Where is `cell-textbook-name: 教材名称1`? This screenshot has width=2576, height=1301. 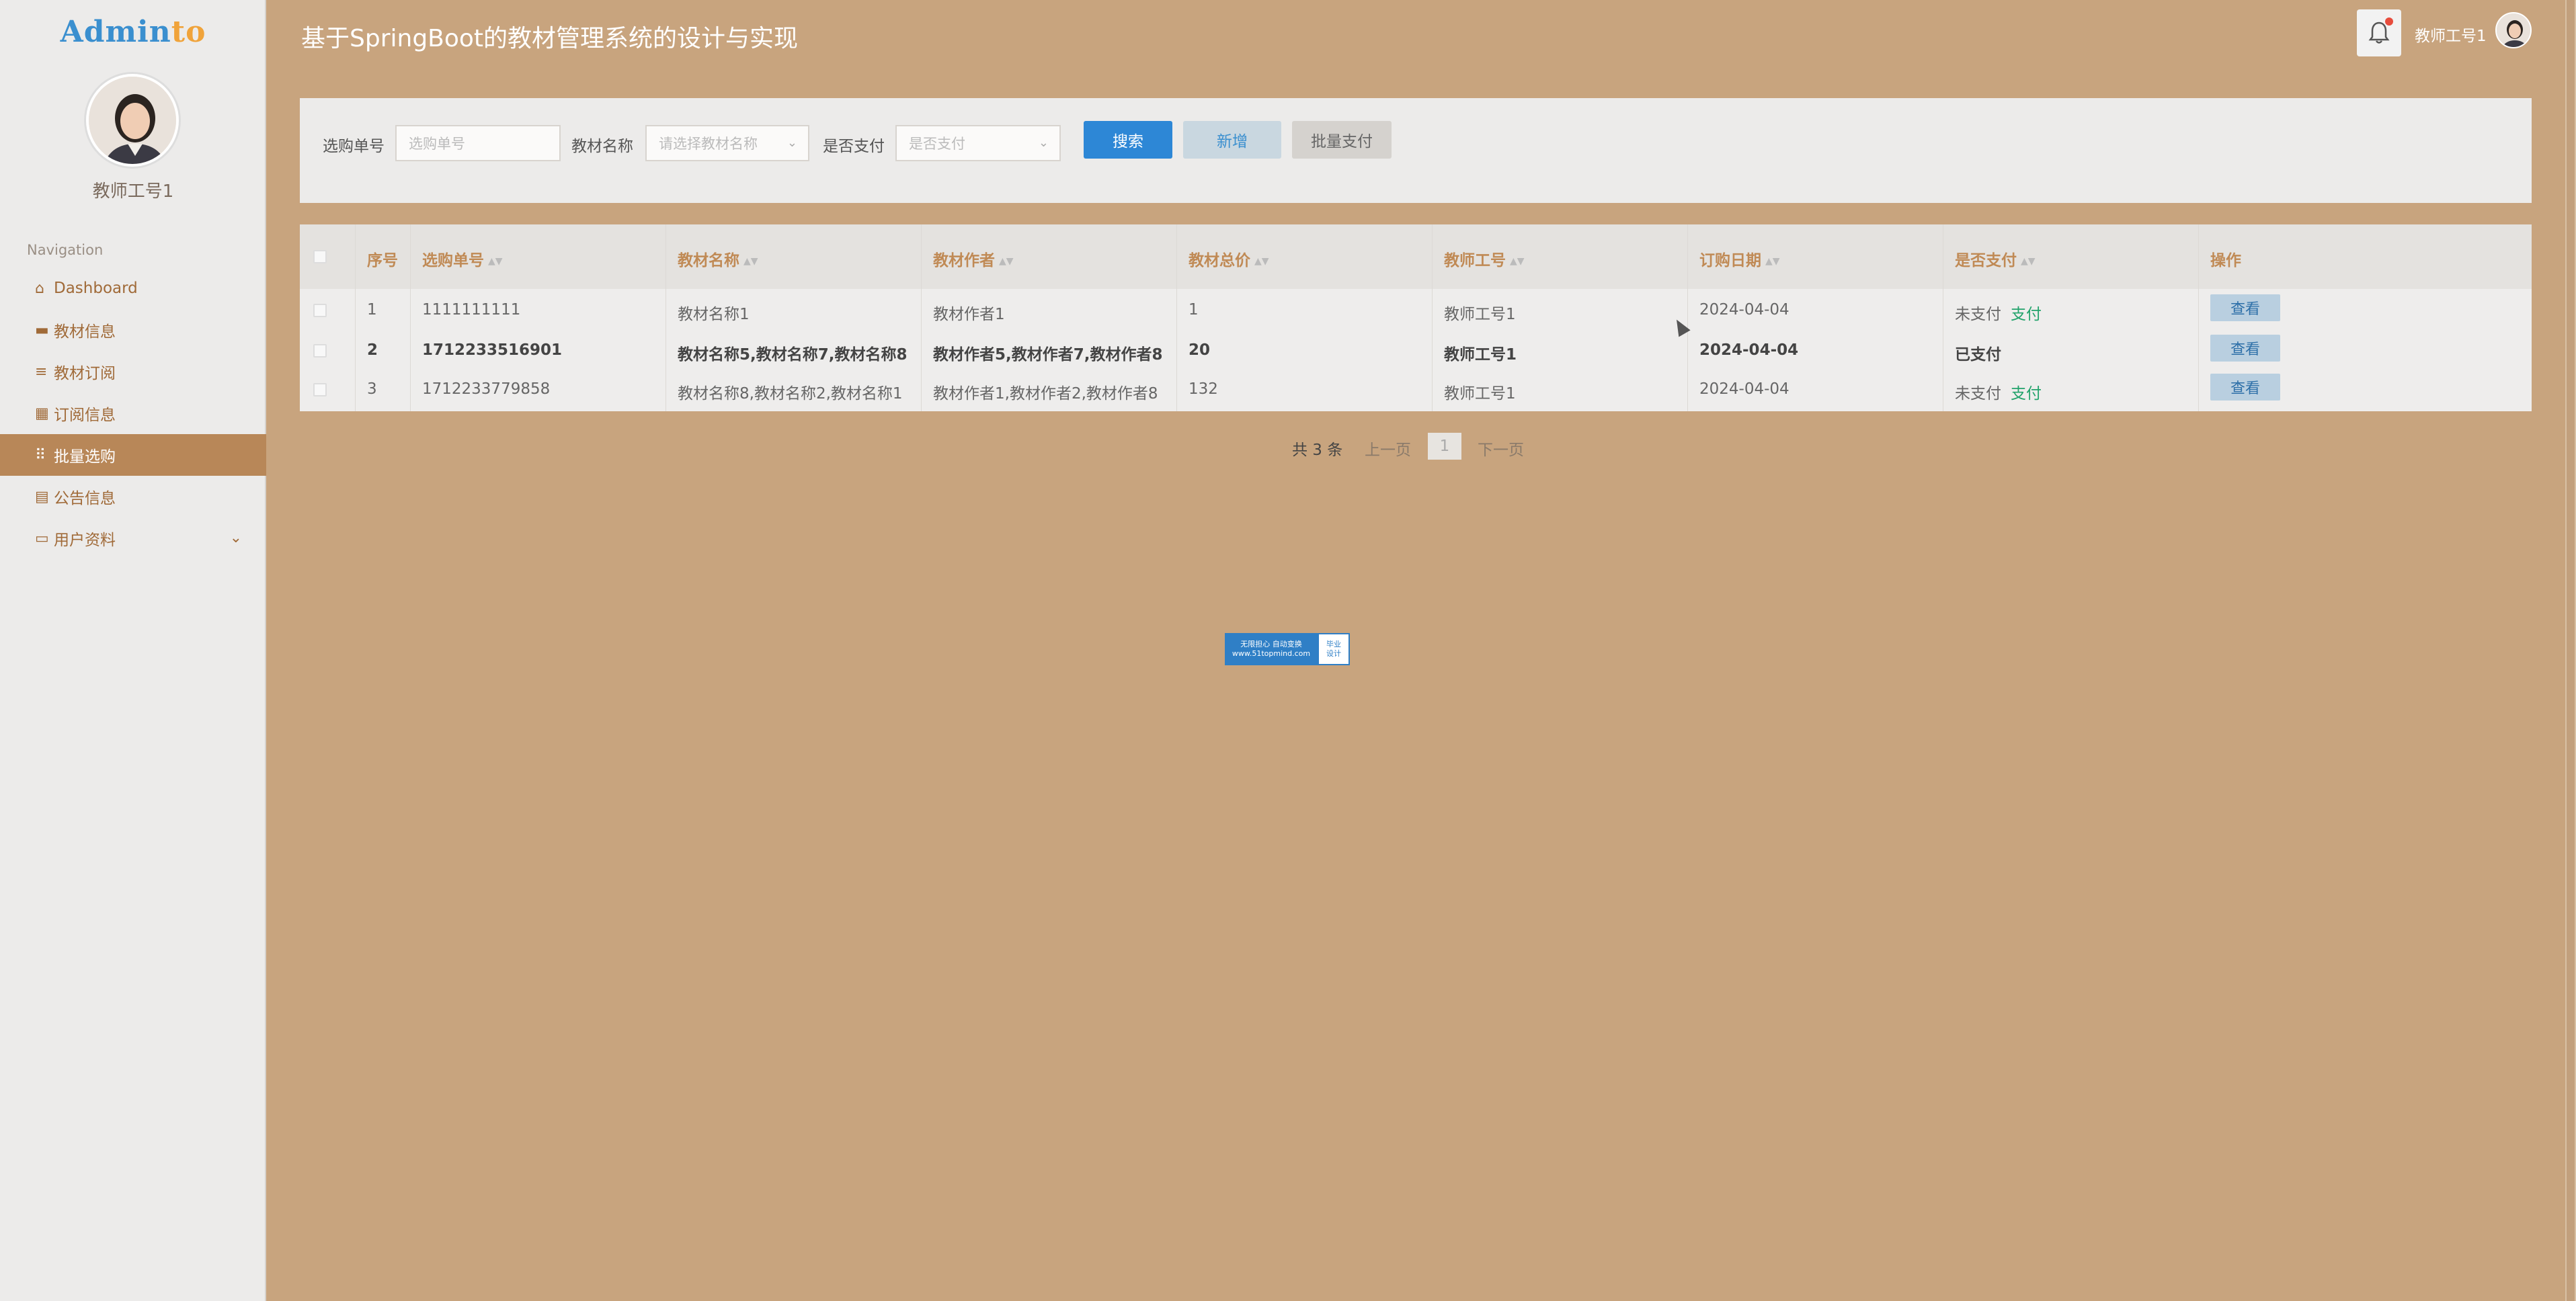
cell-textbook-name: 教材名称1 is located at coordinates (714, 315).